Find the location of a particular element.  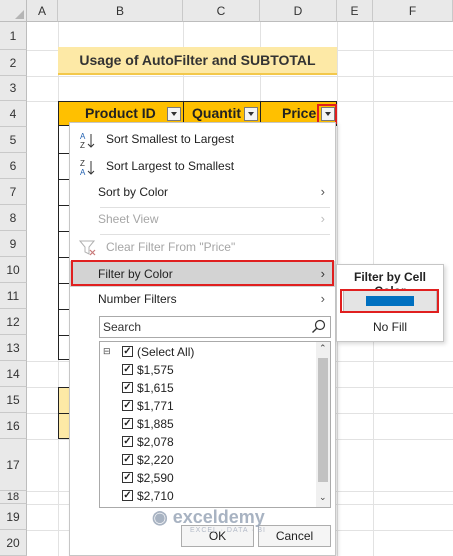

row-header-16: 16 is located at coordinates (13, 426).